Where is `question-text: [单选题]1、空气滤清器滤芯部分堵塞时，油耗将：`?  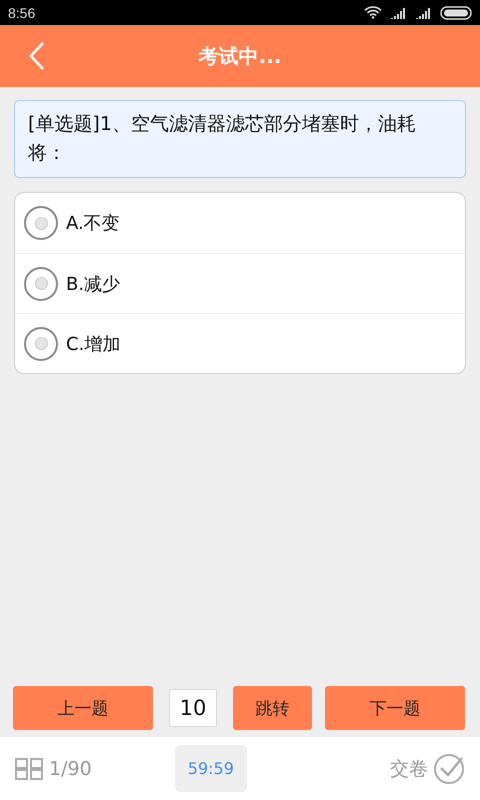 question-text: [单选题]1、空气滤清器滤芯部分堵塞时，油耗将： is located at coordinates (240, 139).